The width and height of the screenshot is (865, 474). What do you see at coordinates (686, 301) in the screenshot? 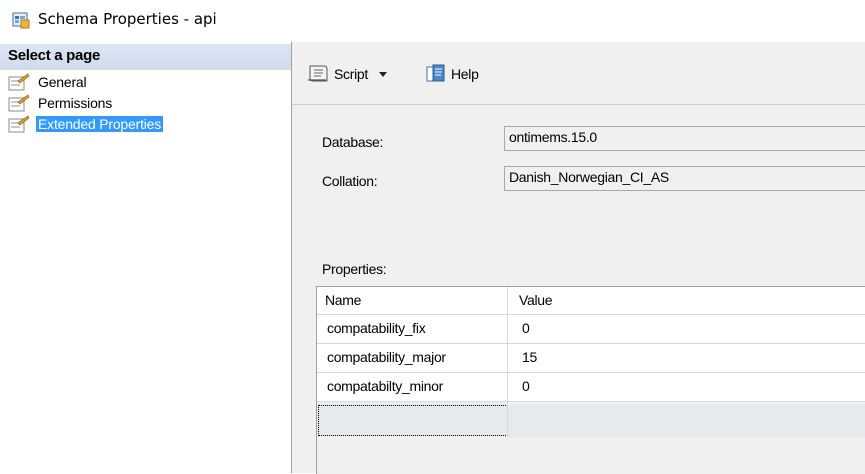
I see `column-header-value: Value` at bounding box center [686, 301].